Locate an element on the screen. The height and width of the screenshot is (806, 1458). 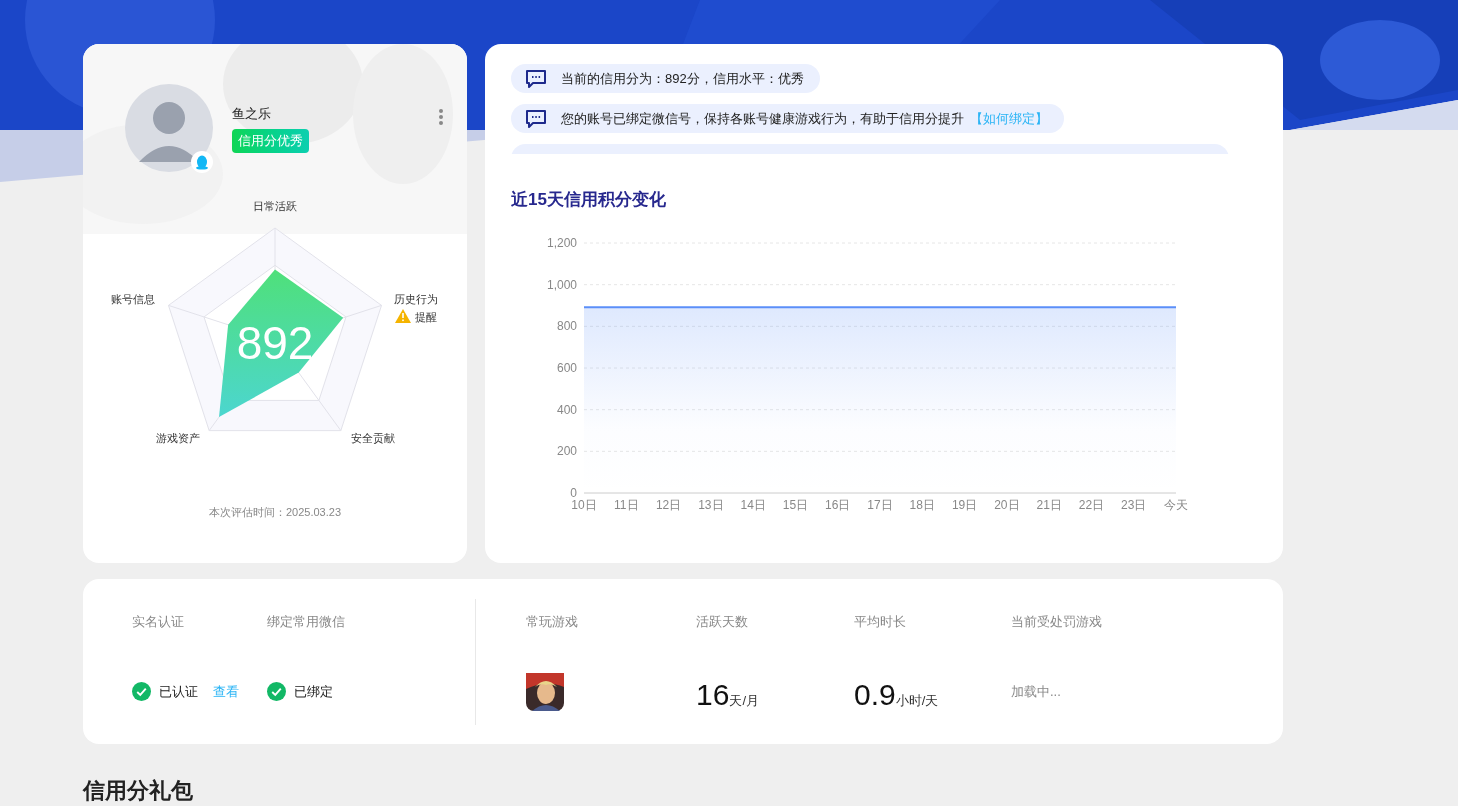
x-tick-label: 18日 is located at coordinates (922, 504).